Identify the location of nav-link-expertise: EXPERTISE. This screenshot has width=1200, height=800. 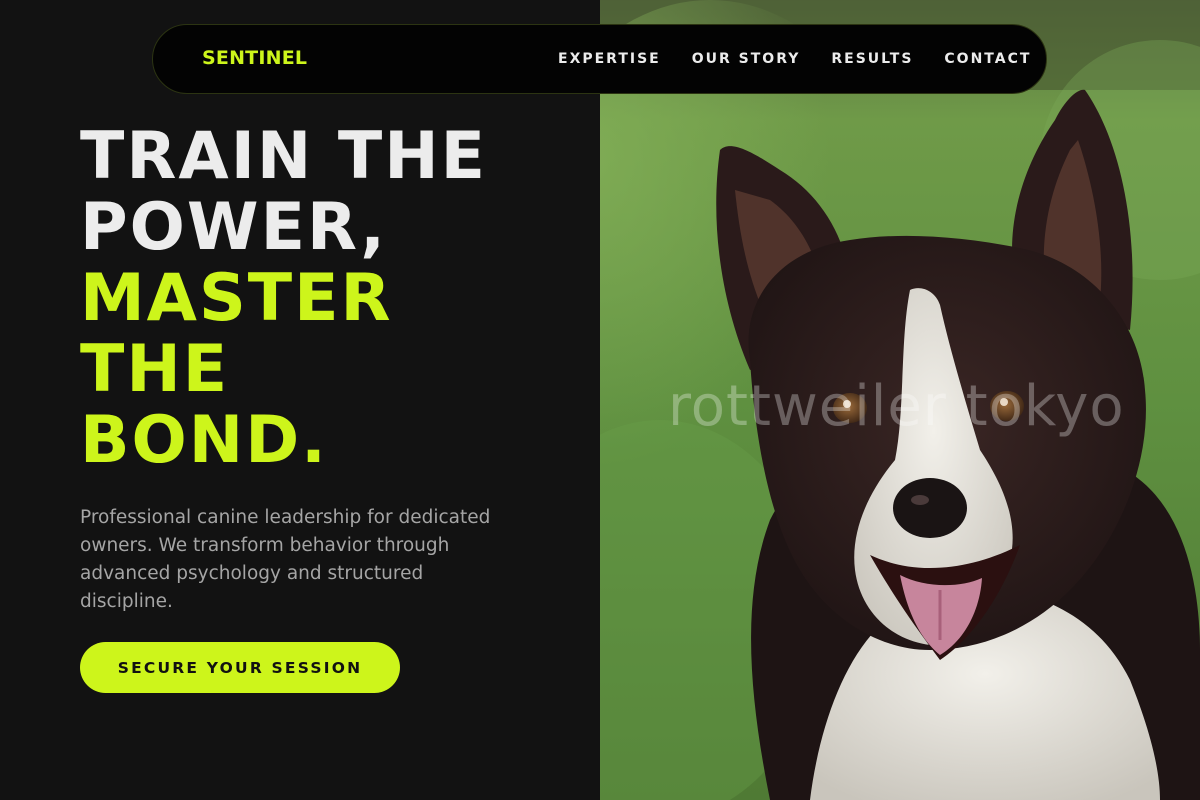
(609, 59).